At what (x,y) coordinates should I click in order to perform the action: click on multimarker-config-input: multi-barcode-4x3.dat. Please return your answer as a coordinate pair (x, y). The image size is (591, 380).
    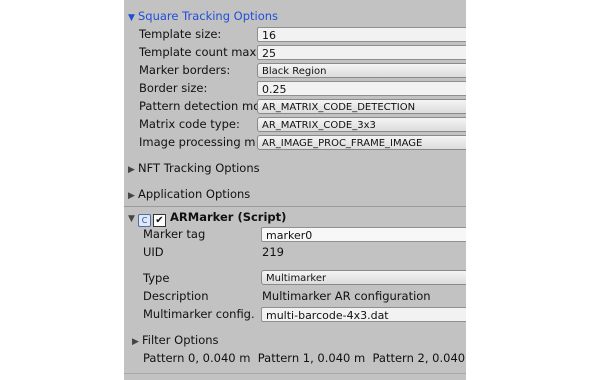
    Looking at the image, I should click on (363, 314).